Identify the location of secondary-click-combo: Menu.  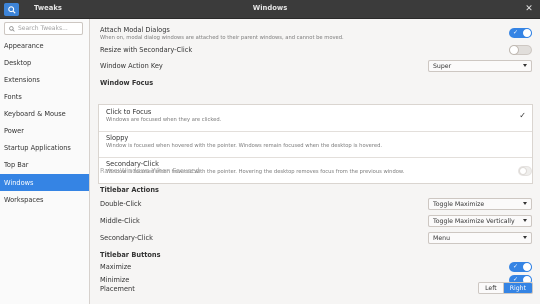
(480, 238).